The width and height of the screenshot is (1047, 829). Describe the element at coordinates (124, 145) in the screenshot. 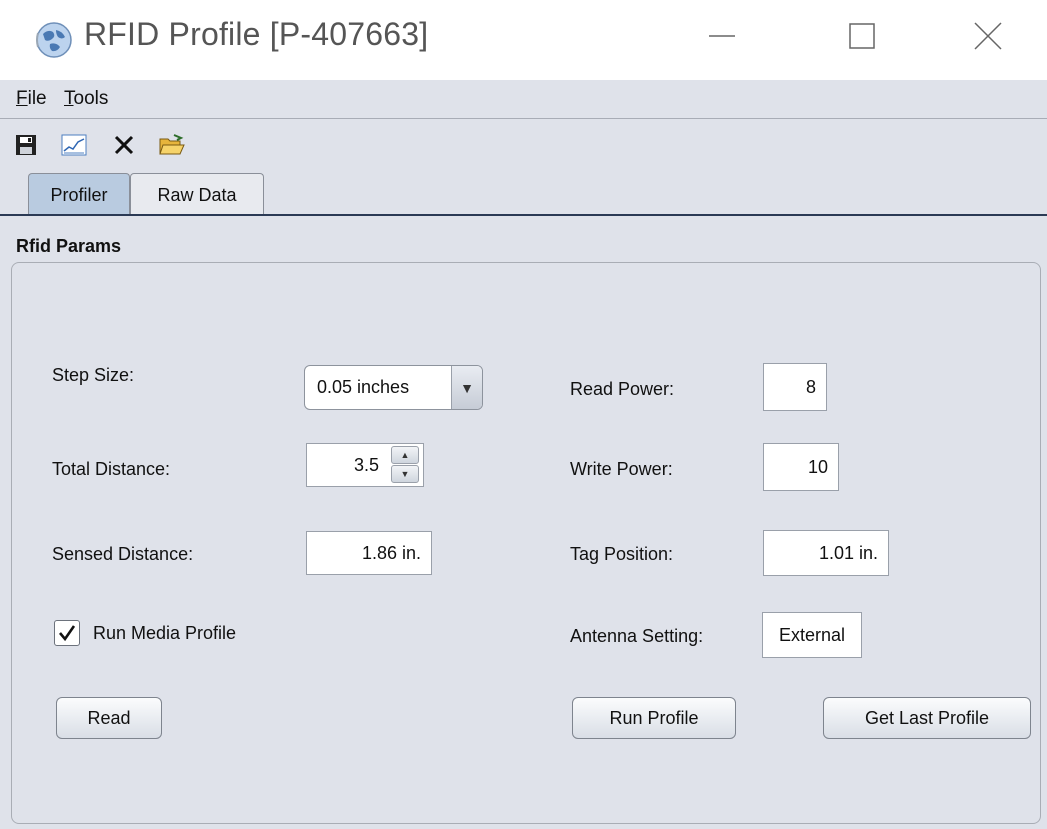

I see `delete-icon` at that location.